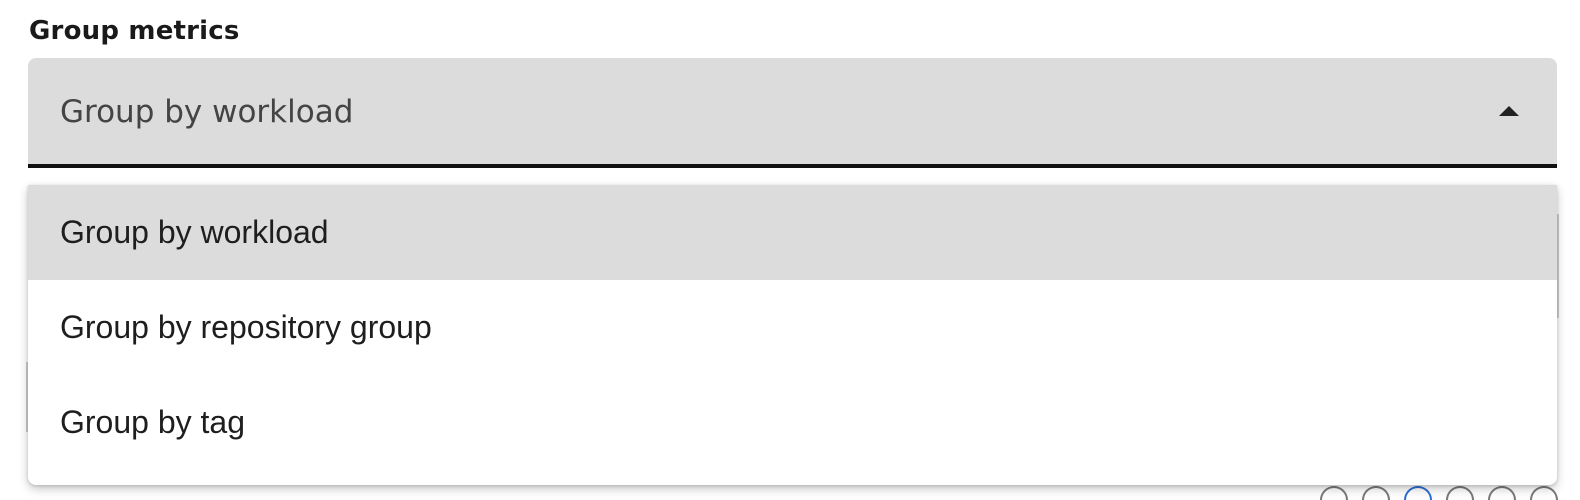 This screenshot has height=500, width=1580. I want to click on option-label: Group by workload, so click(194, 232).